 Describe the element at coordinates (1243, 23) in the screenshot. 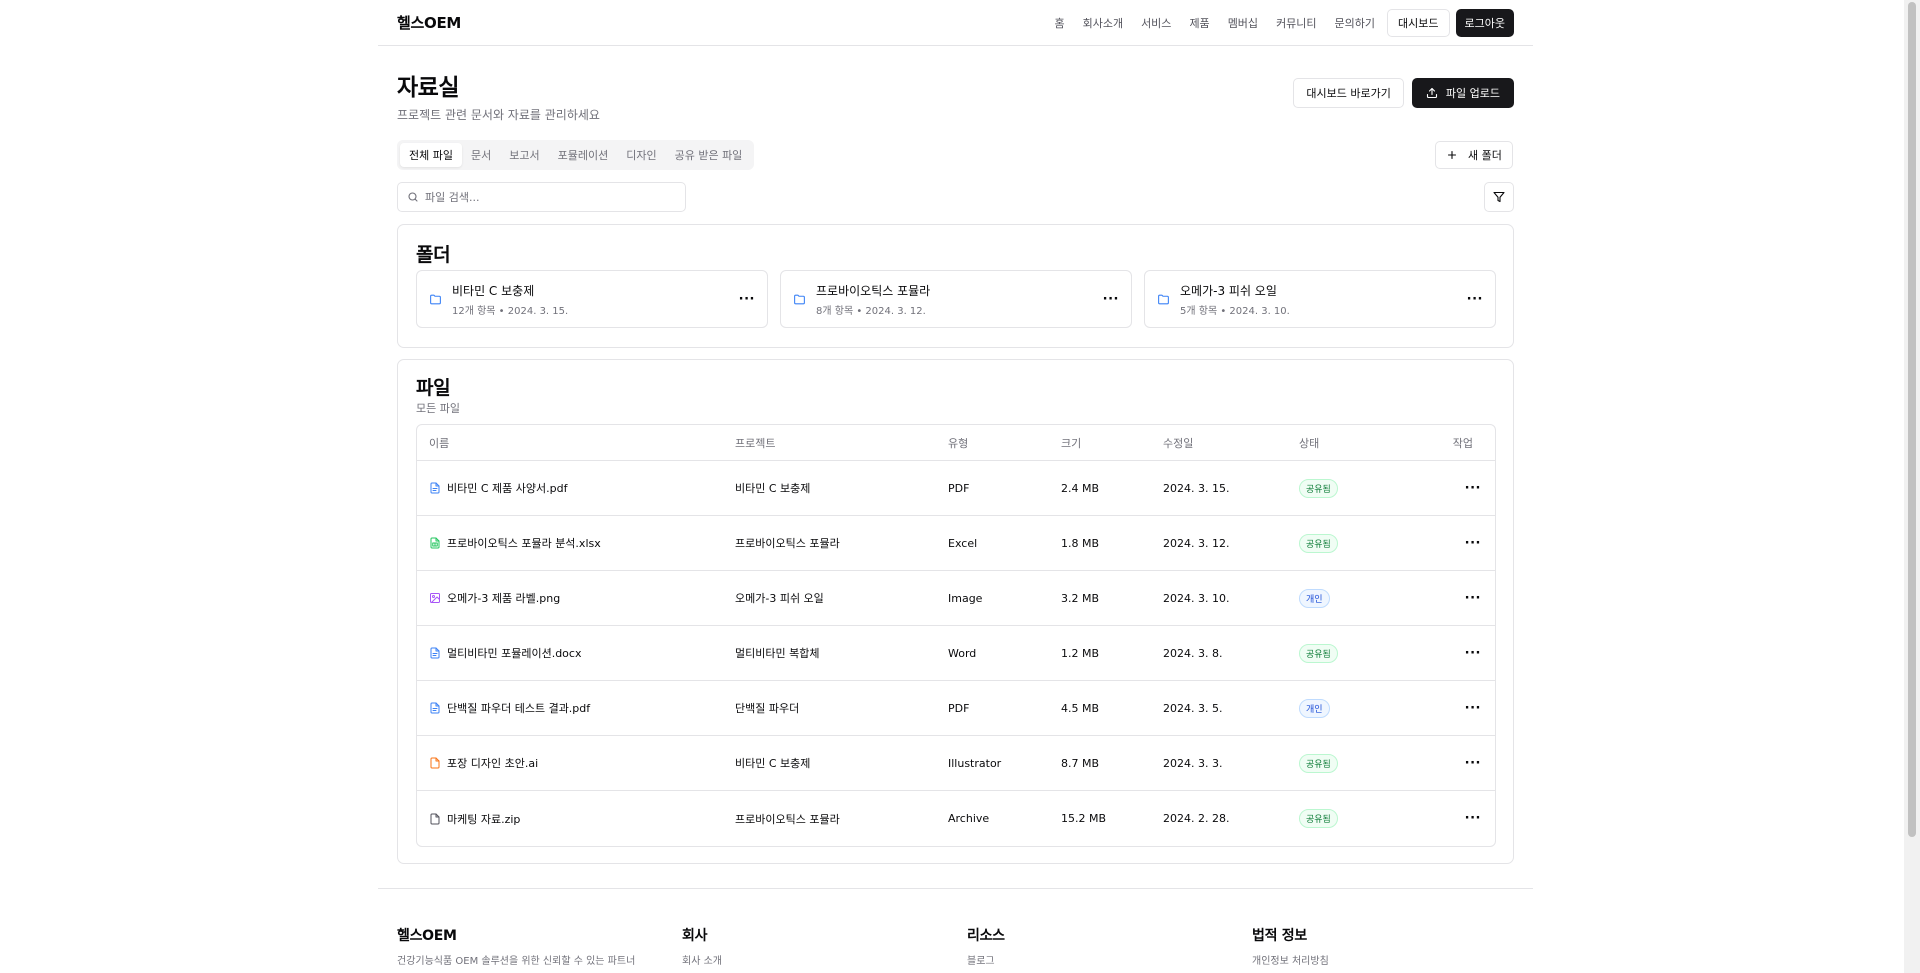

I see `nav-membership: 멤버십` at that location.